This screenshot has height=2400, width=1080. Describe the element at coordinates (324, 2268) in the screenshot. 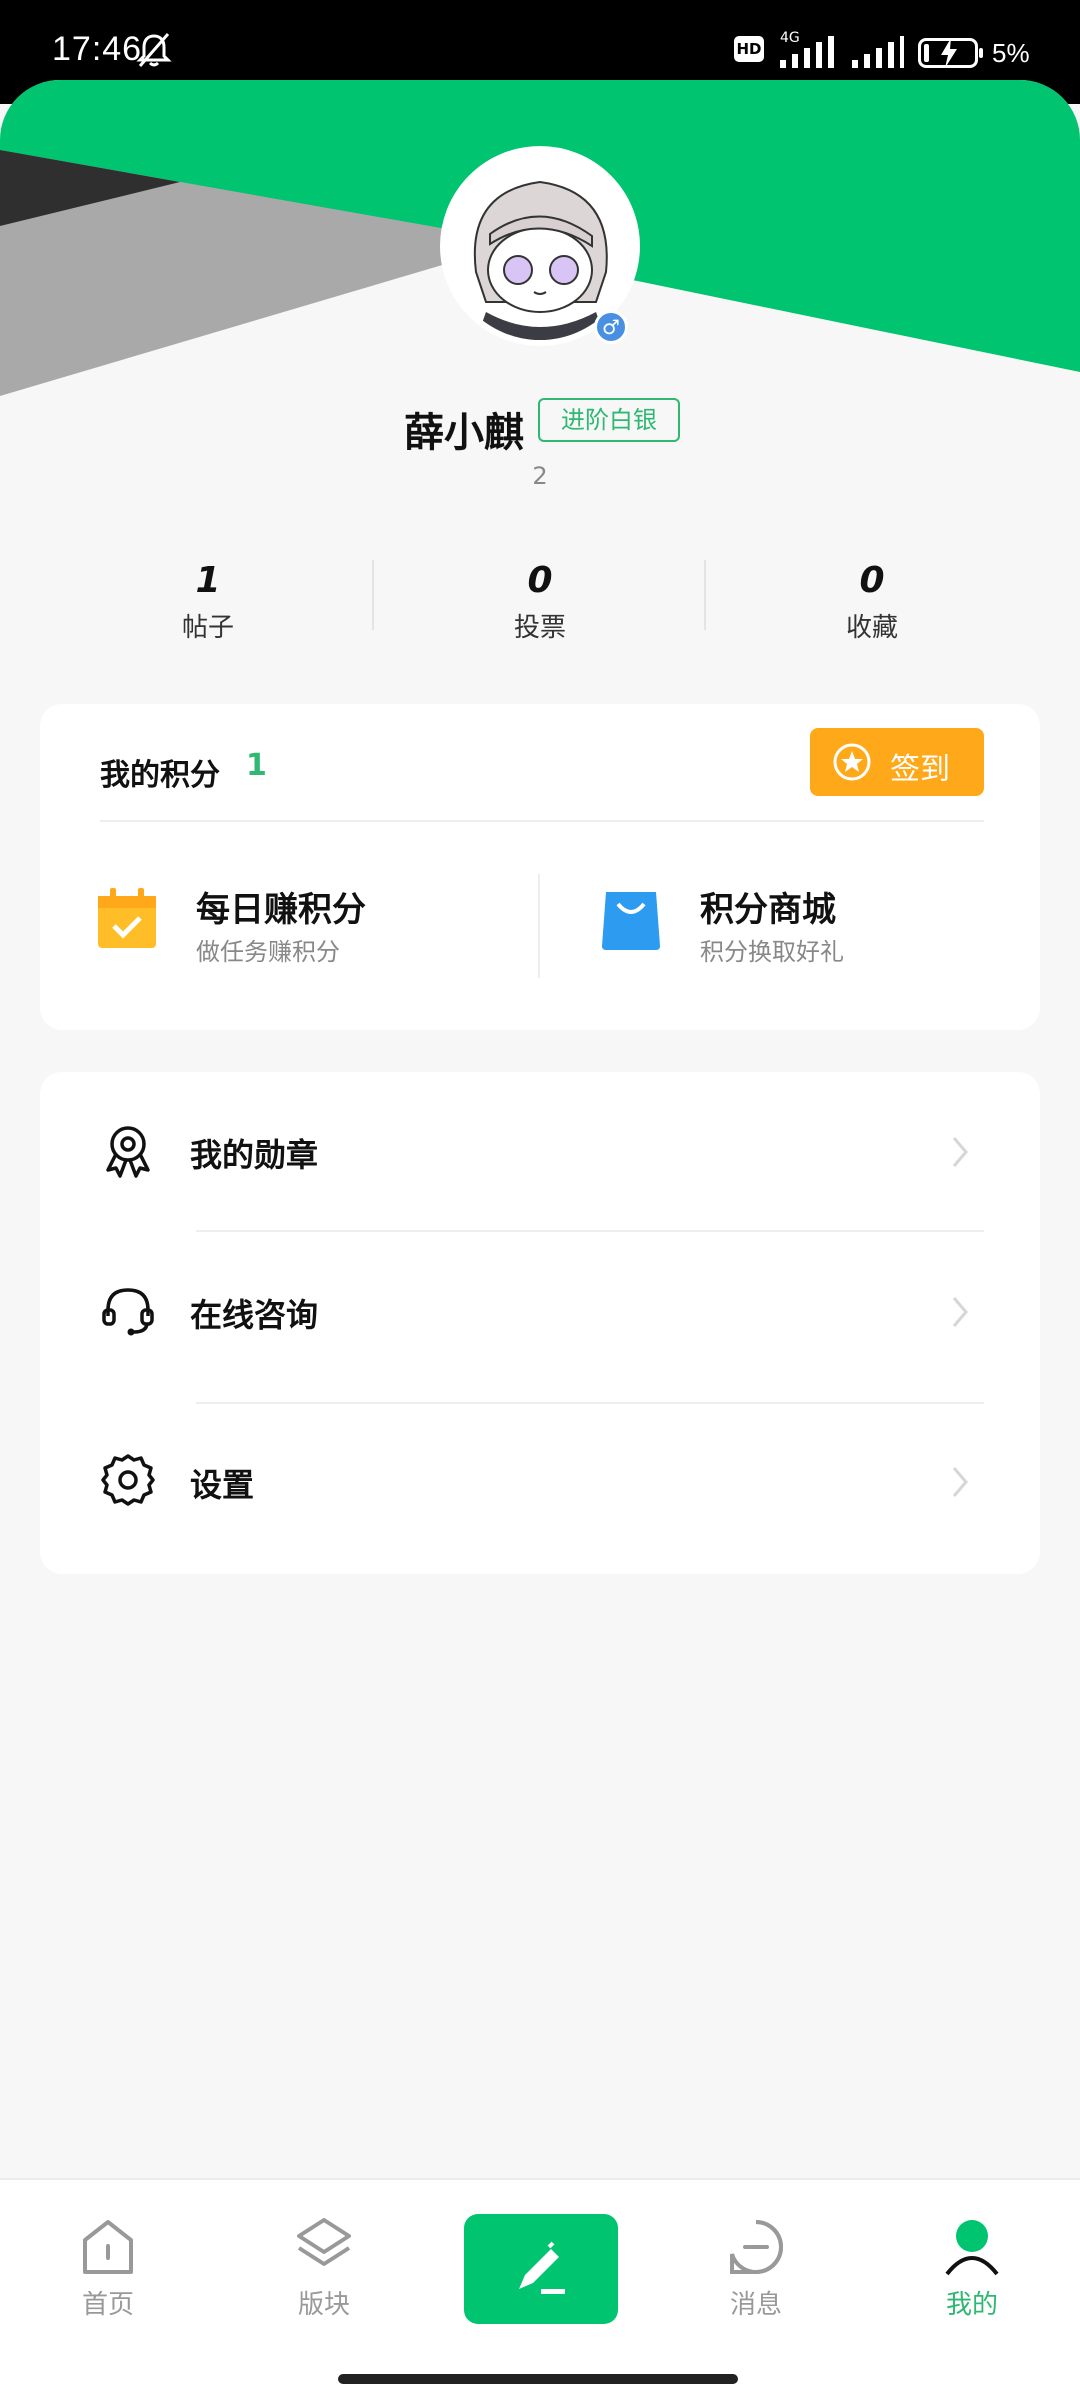

I see `tab-sections: 版块` at that location.